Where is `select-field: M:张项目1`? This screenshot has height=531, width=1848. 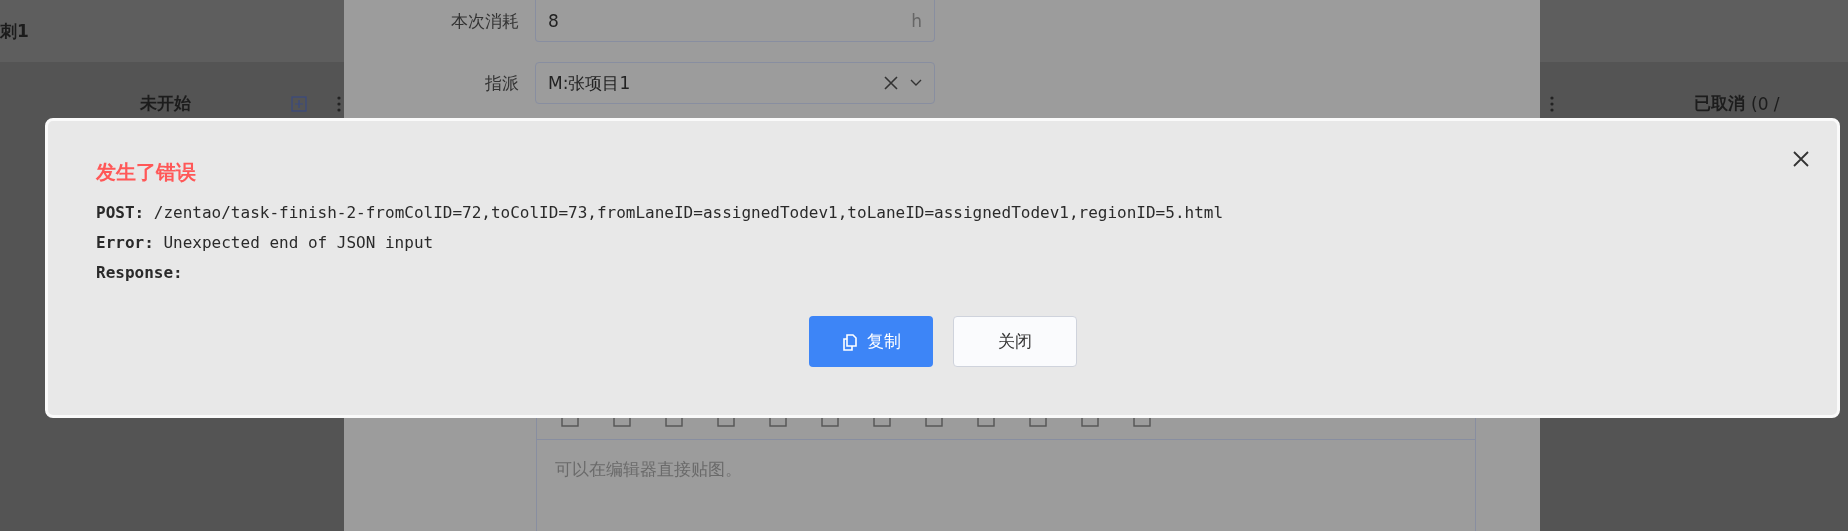 select-field: M:张项目1 is located at coordinates (735, 83).